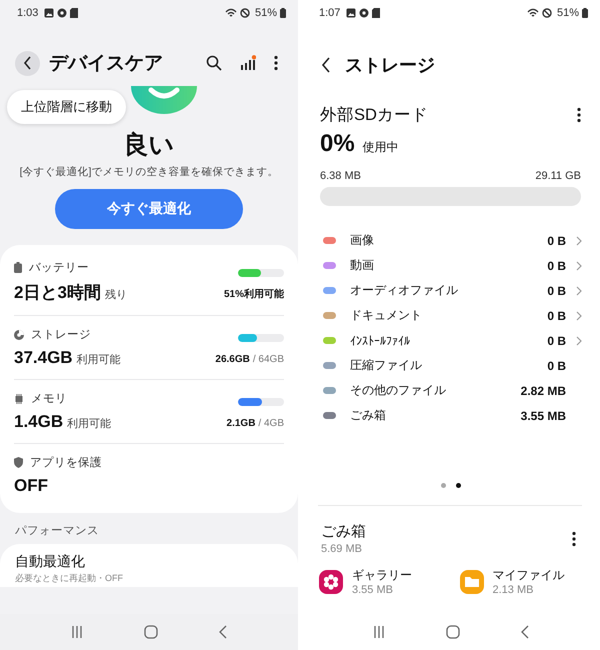  Describe the element at coordinates (268, 359) in the screenshot. I see `usage-total: / 64GB` at that location.